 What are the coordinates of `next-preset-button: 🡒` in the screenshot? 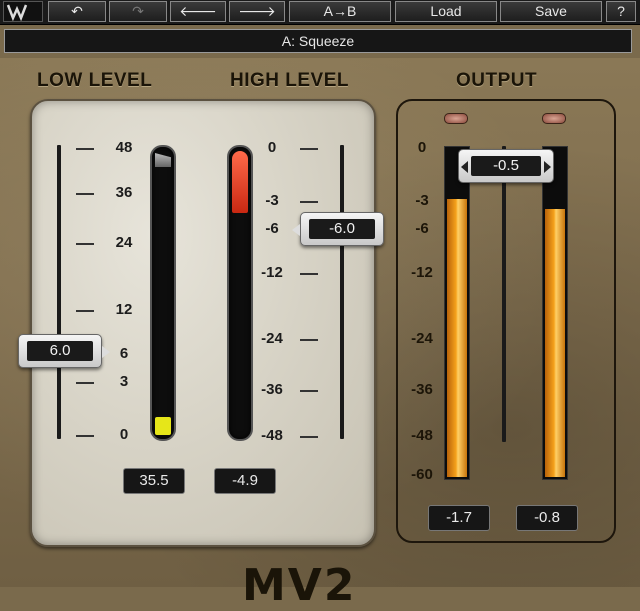 It's located at (257, 11).